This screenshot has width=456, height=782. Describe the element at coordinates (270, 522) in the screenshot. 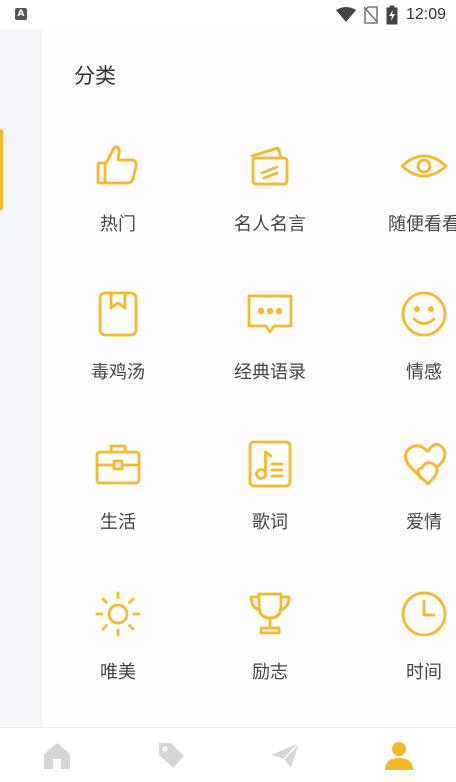

I see `category-label: 歌词` at that location.